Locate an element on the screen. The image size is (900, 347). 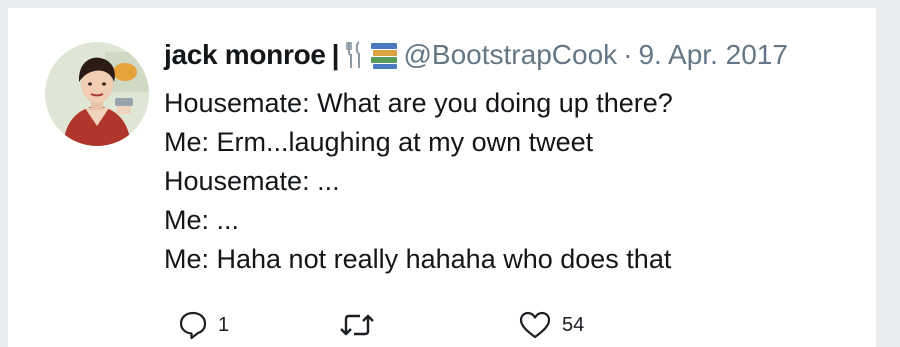
tweet-actions: 1 54 is located at coordinates (464, 328).